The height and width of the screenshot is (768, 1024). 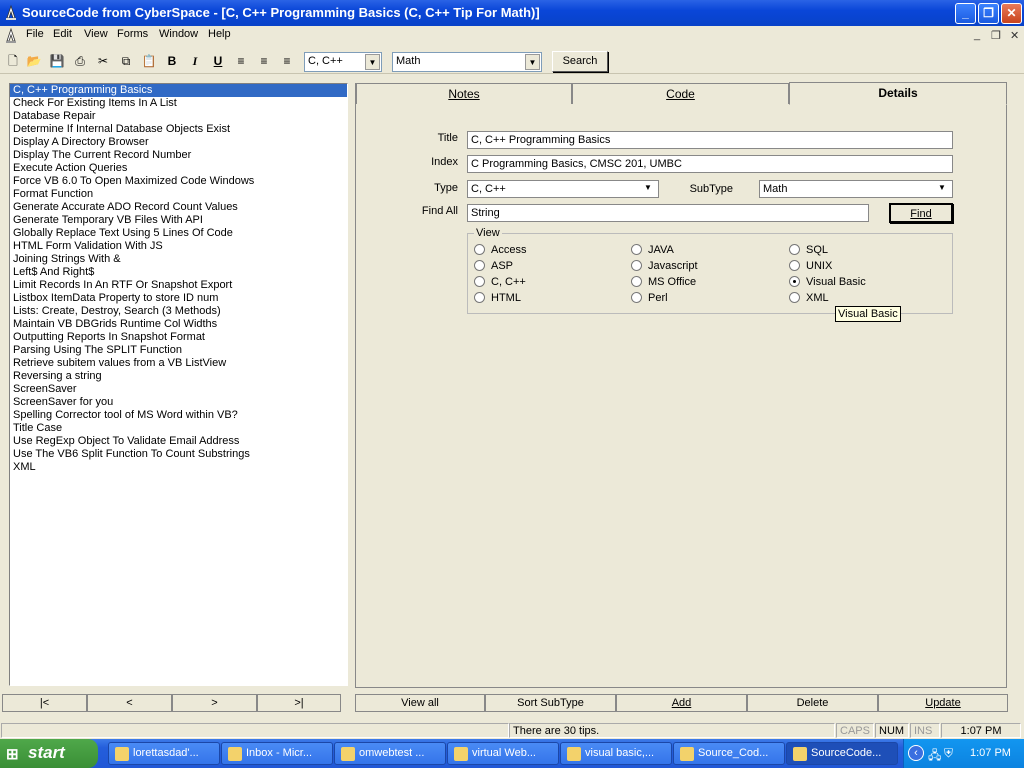 What do you see at coordinates (668, 213) in the screenshot?
I see `findall-input: String` at bounding box center [668, 213].